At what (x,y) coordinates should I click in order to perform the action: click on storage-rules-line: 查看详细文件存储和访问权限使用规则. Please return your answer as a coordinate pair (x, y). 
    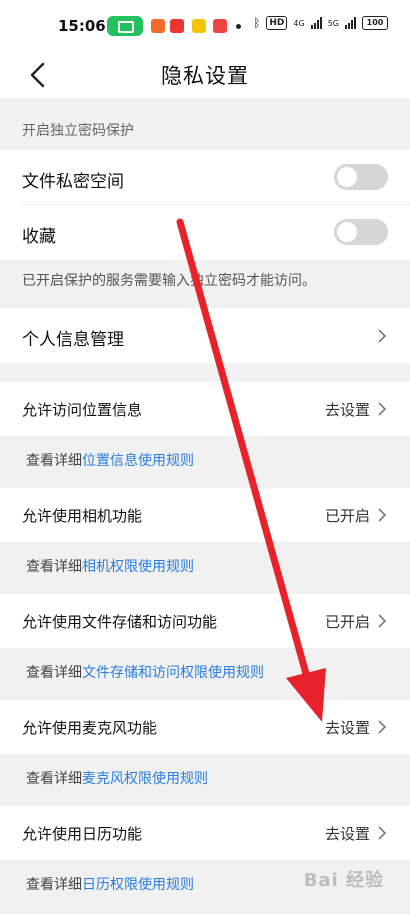
    Looking at the image, I should click on (145, 672).